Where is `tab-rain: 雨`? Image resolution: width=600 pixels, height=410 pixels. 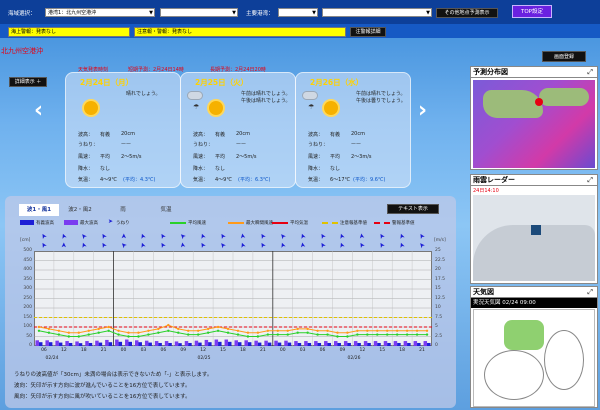 tab-rain: 雨 is located at coordinates (123, 210).